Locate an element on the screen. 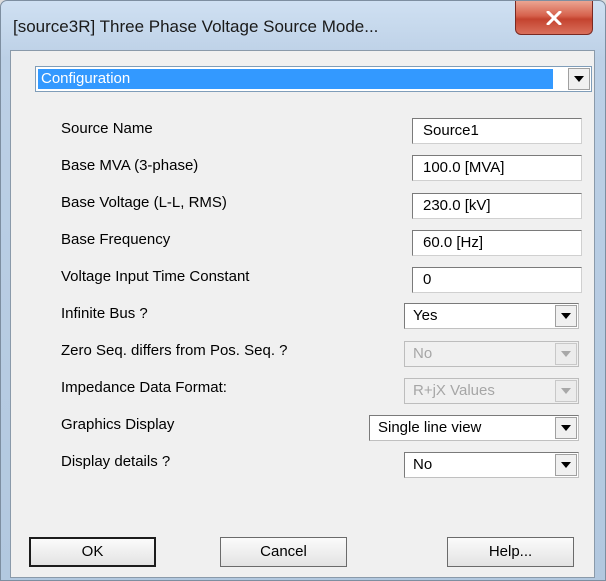  cancel-button: Cancel is located at coordinates (283, 552).